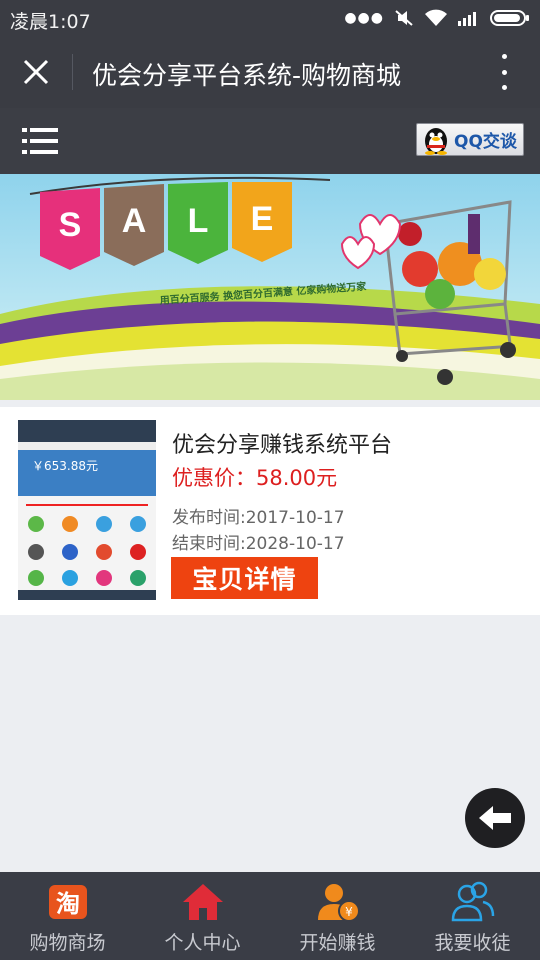 This screenshot has width=540, height=960. What do you see at coordinates (258, 518) in the screenshot?
I see `publish-date: 发布时间:2017-10-17` at bounding box center [258, 518].